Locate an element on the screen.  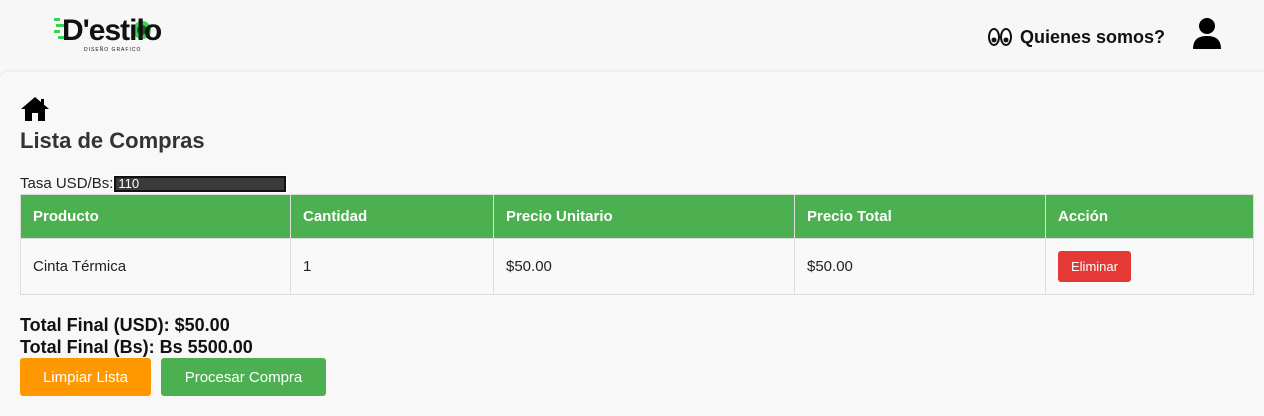
cell-precio-total: $50.00 is located at coordinates (920, 266).